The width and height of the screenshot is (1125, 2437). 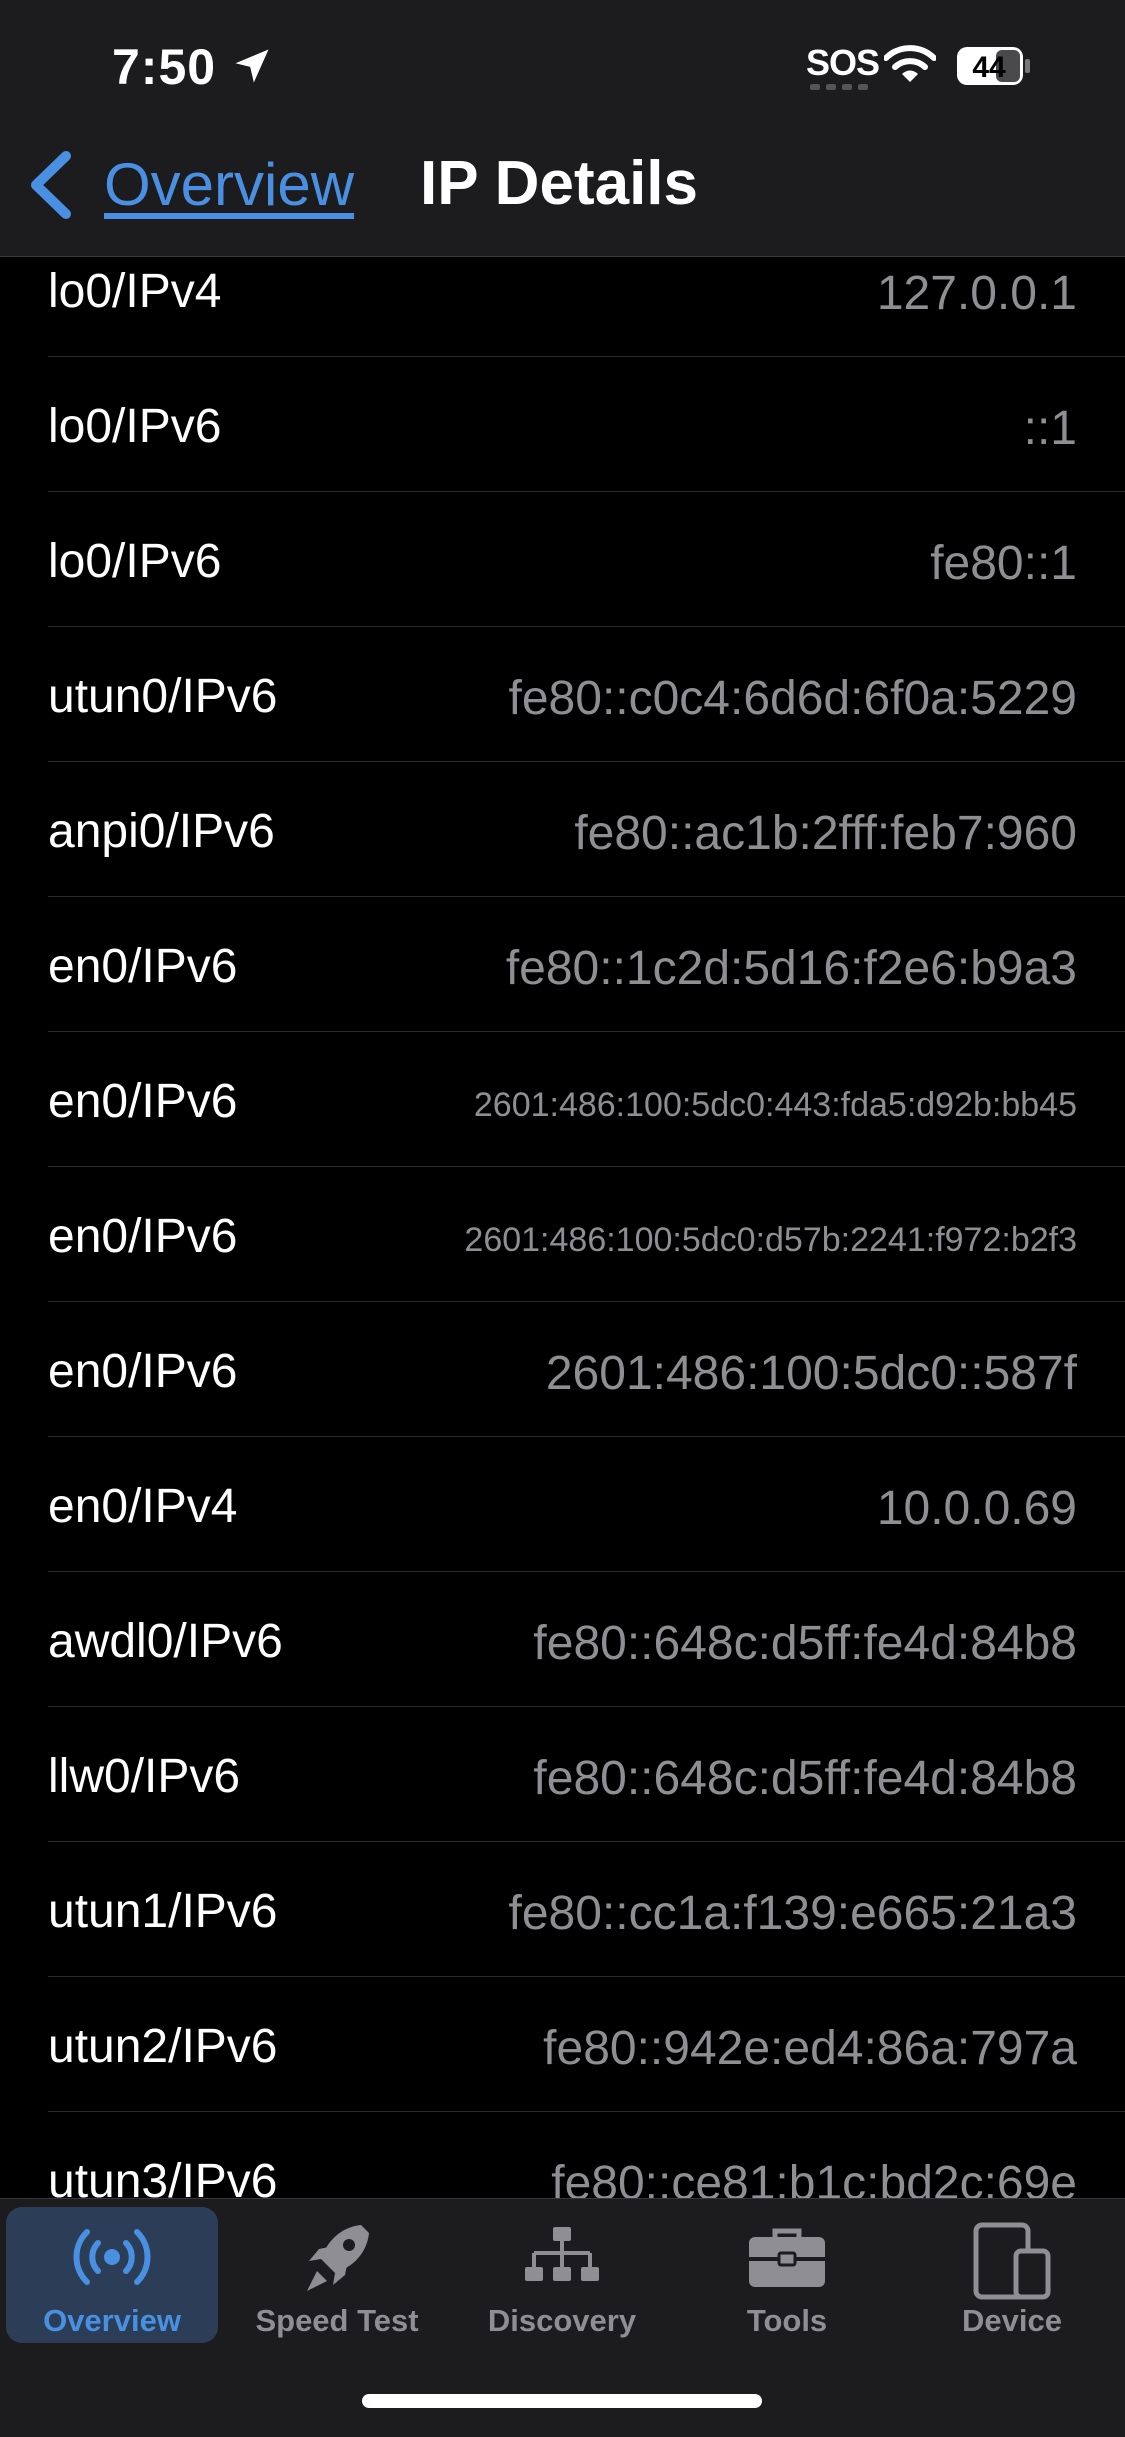 I want to click on status-time: 7:50, so click(x=164, y=67).